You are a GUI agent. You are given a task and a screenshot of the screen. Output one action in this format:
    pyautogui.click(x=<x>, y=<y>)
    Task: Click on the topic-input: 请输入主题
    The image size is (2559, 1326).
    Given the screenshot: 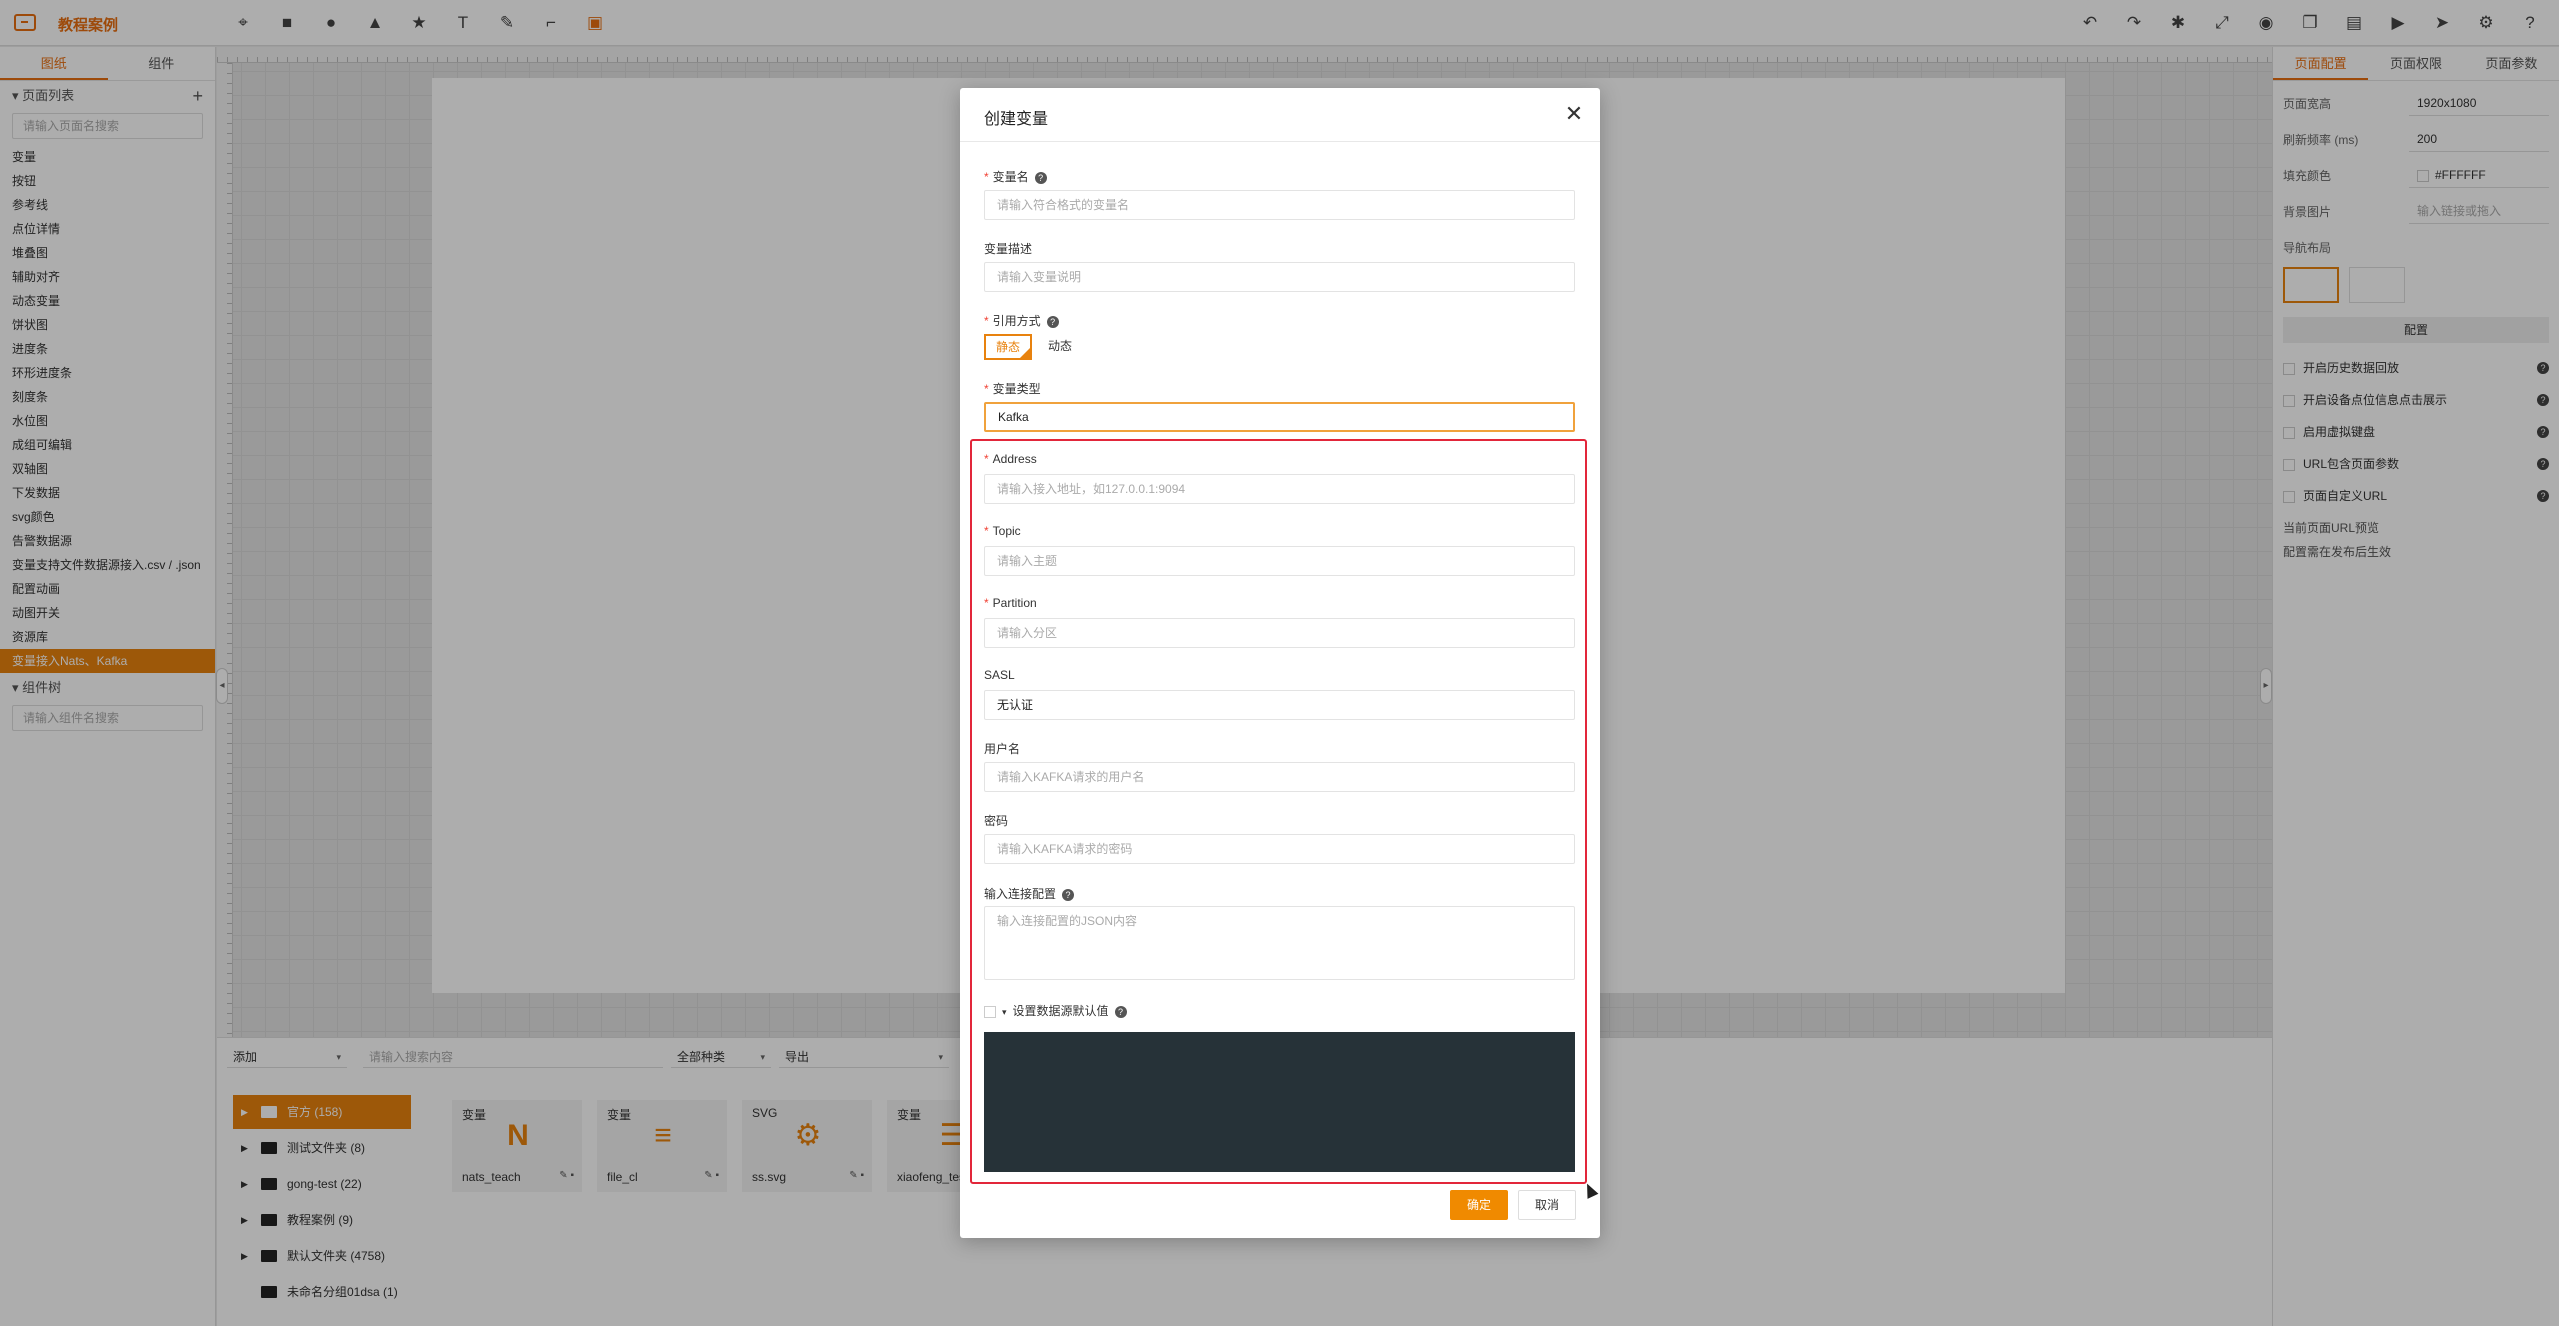 What is the action you would take?
    pyautogui.click(x=1279, y=561)
    